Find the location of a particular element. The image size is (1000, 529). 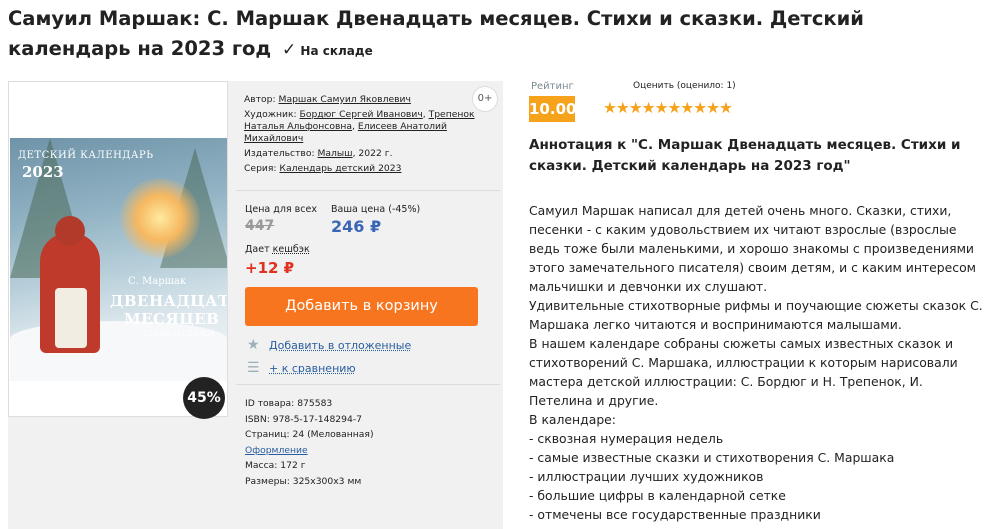

spec-id: ID товара: 875583 is located at coordinates (289, 403).